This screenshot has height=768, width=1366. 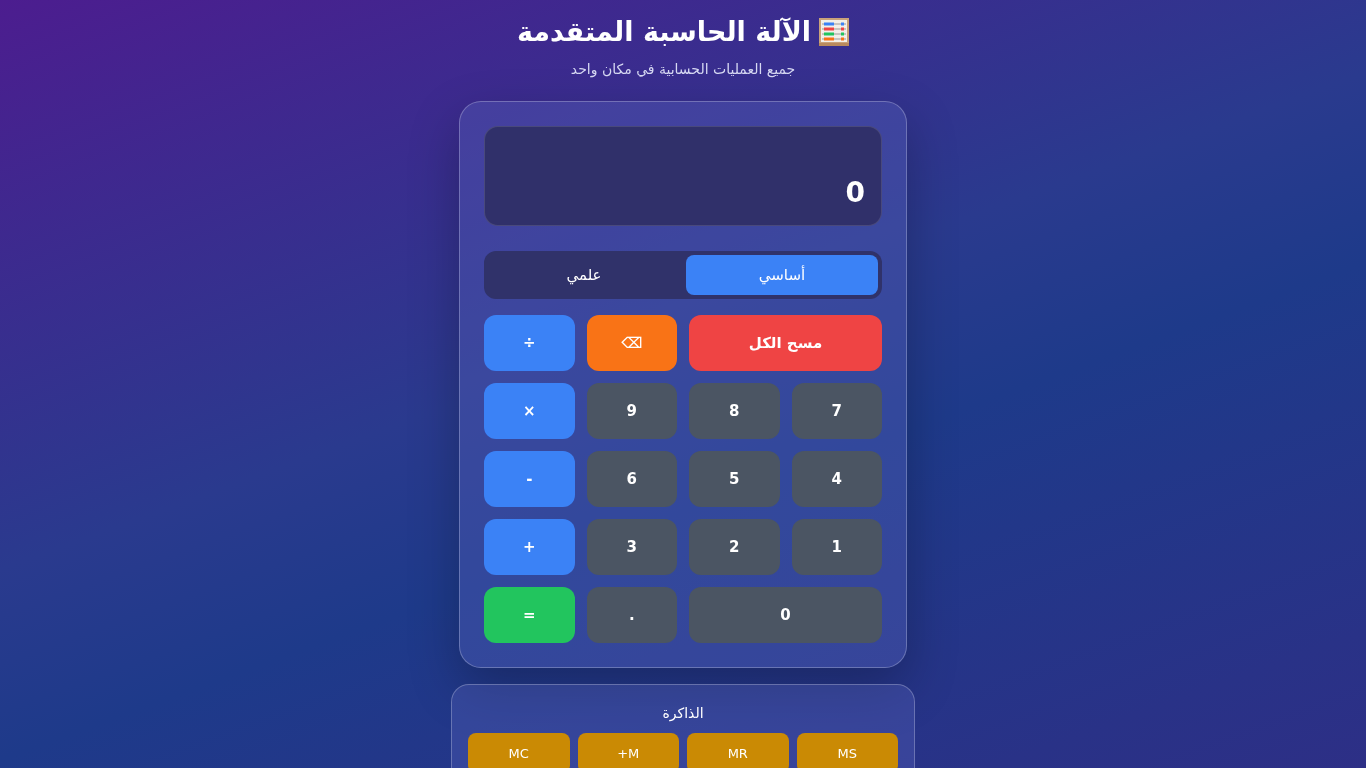 What do you see at coordinates (529, 343) in the screenshot?
I see `operator-button: ÷` at bounding box center [529, 343].